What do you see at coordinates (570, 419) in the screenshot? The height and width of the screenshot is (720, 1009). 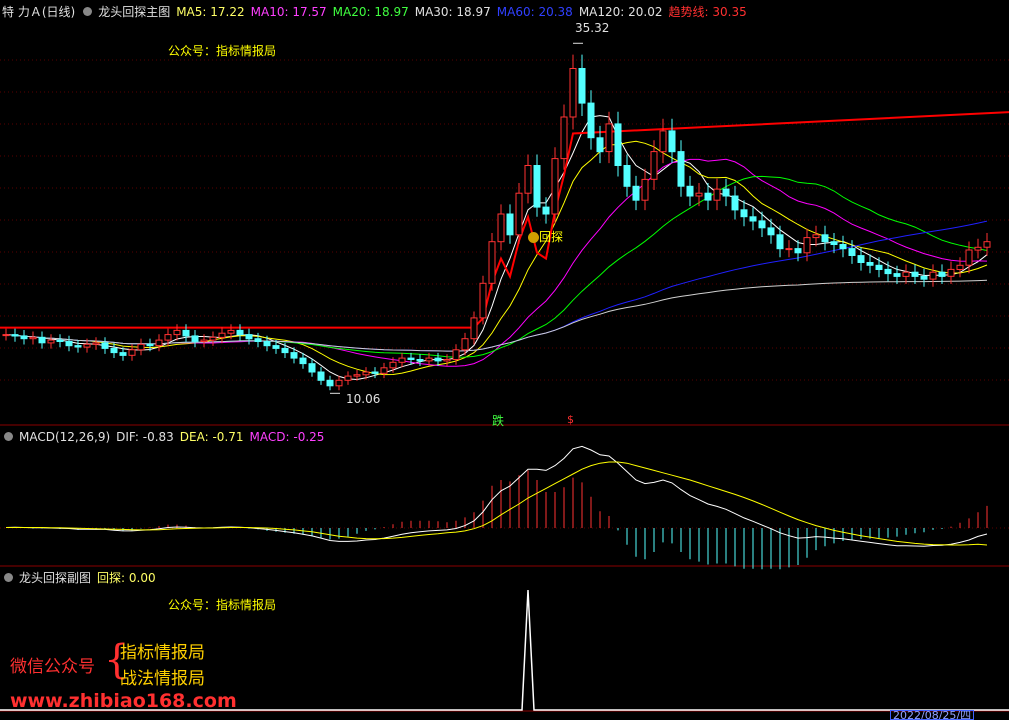 I see `dollar-marker: $` at bounding box center [570, 419].